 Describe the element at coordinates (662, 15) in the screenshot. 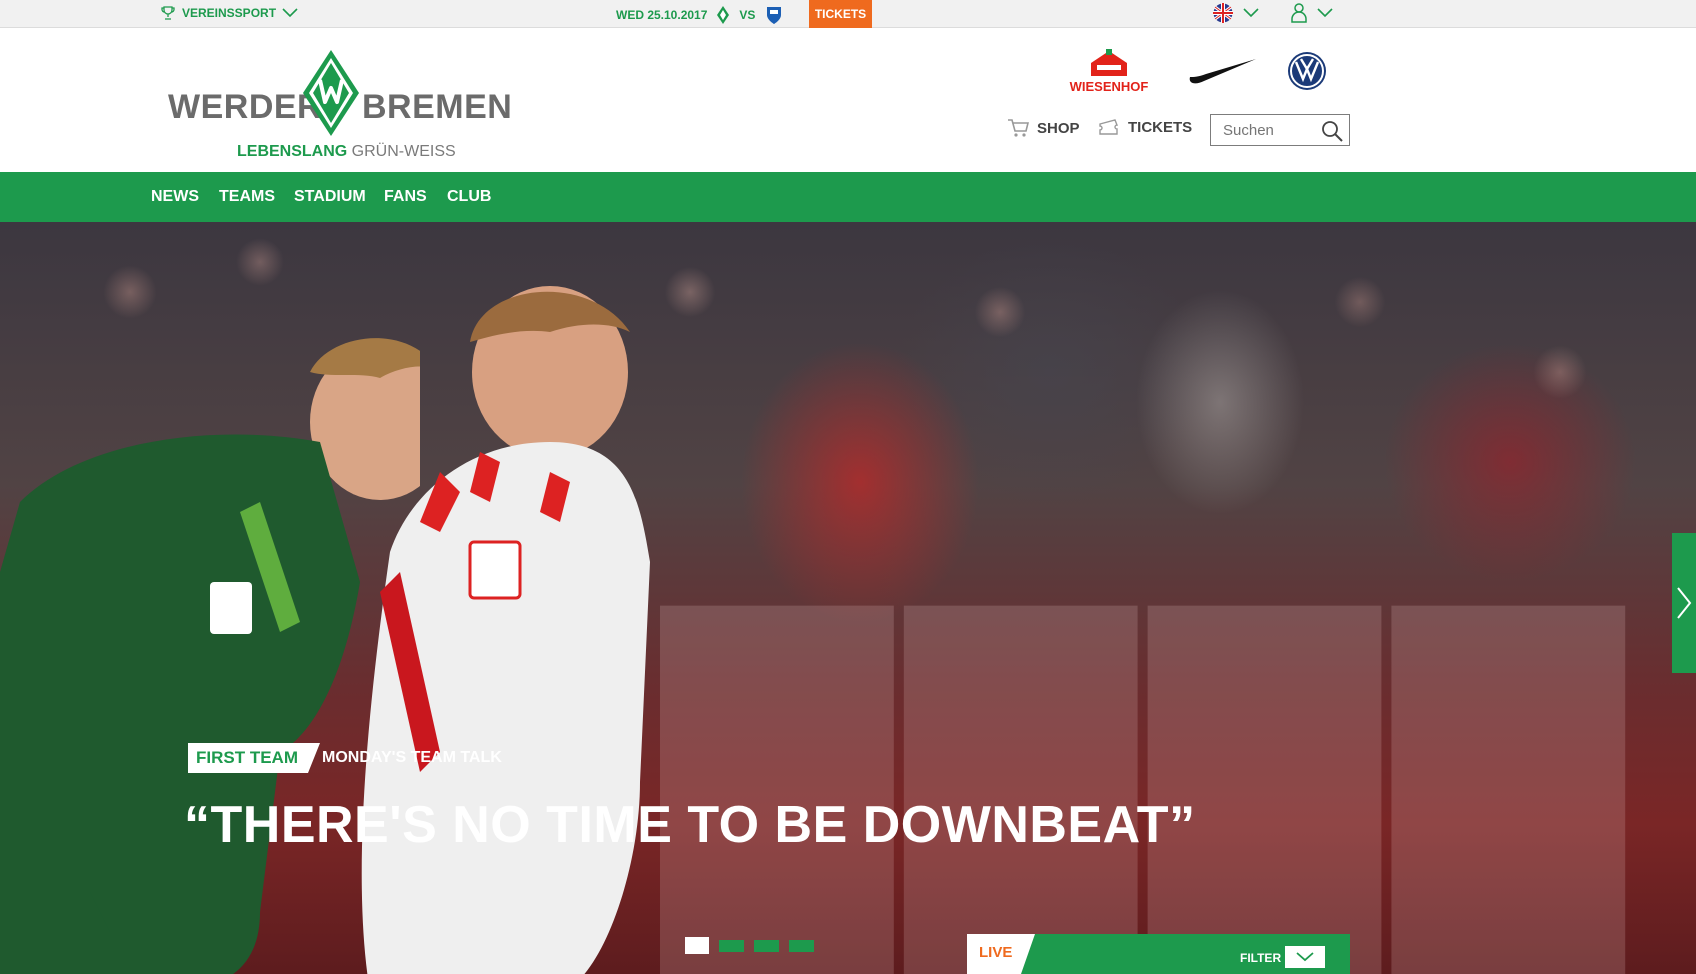

I see `match-date: WED 25.10.2017` at that location.